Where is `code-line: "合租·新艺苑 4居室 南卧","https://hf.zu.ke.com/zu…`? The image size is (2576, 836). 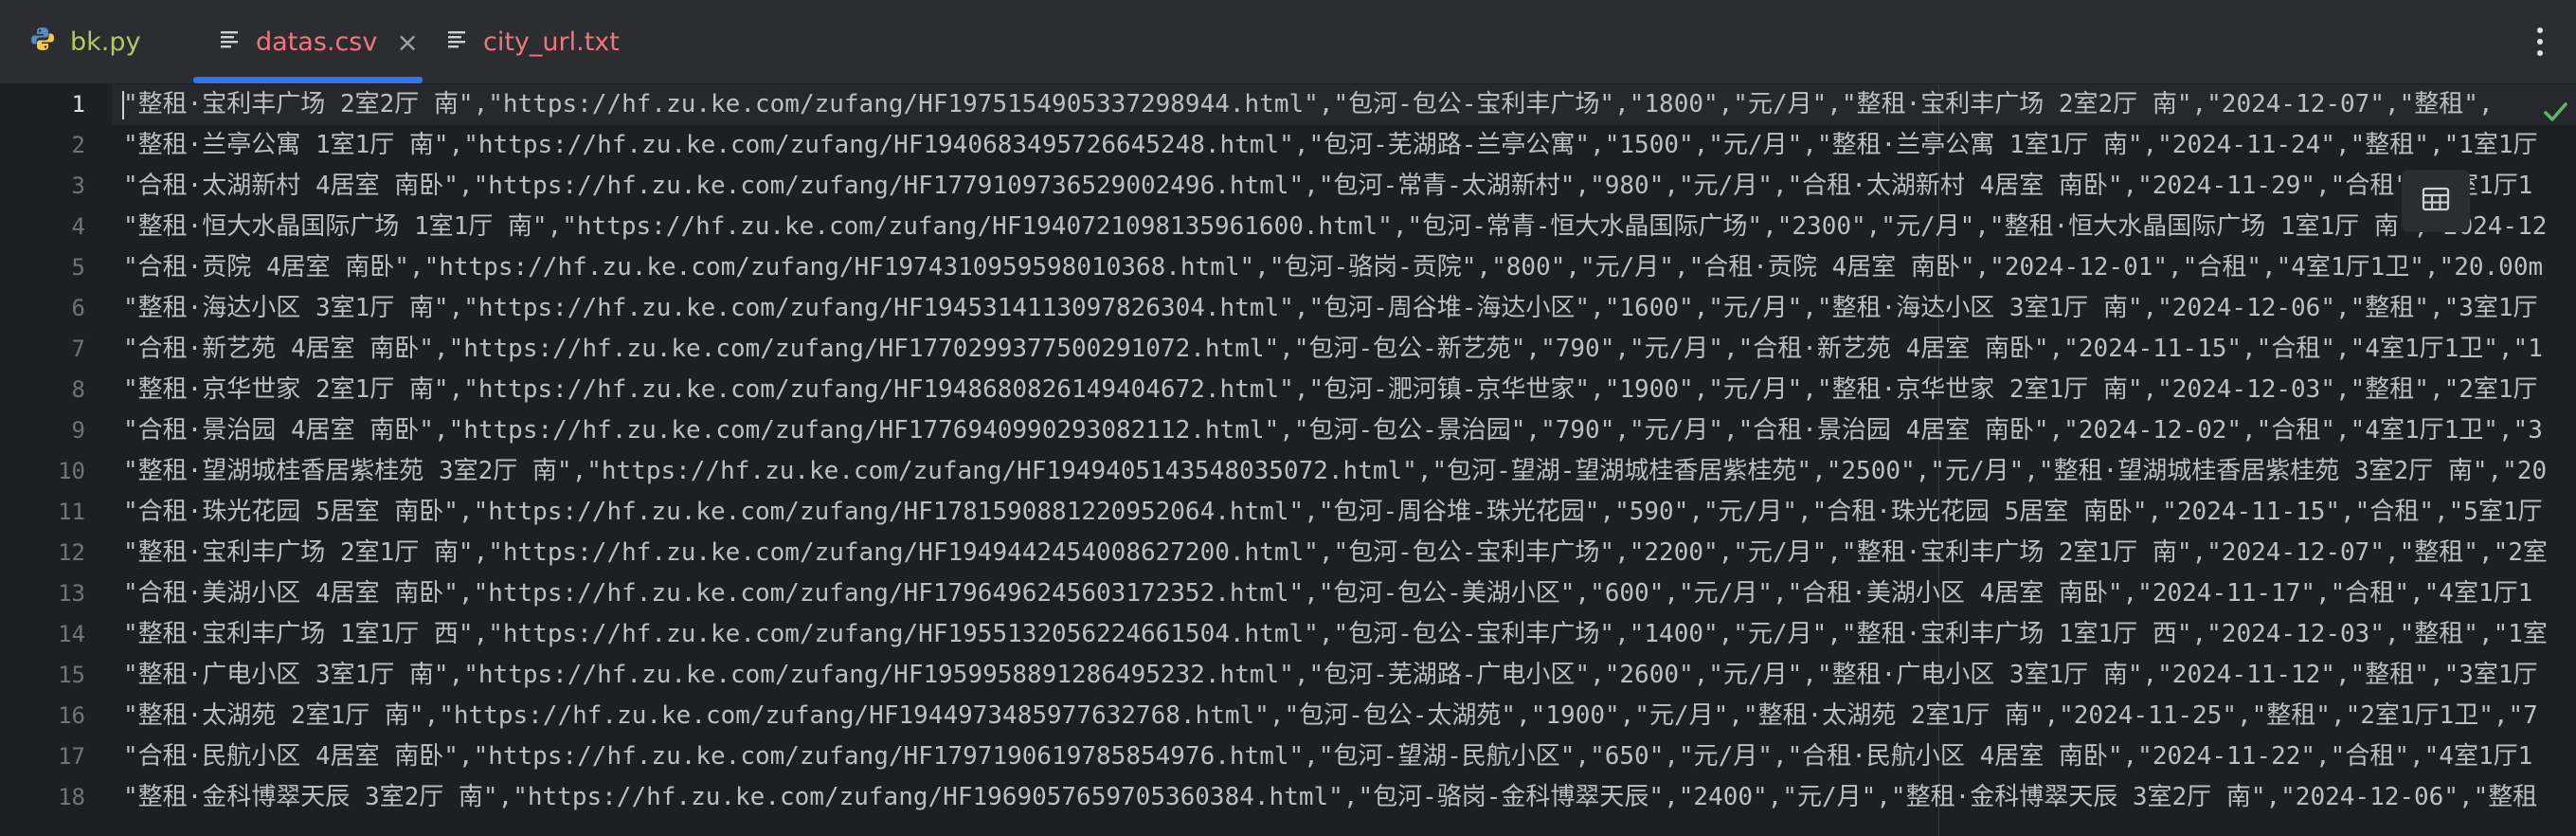
code-line: "合租·新艺苑 4居室 南卧","https://hf.zu.ke.com/zu… is located at coordinates (1333, 349).